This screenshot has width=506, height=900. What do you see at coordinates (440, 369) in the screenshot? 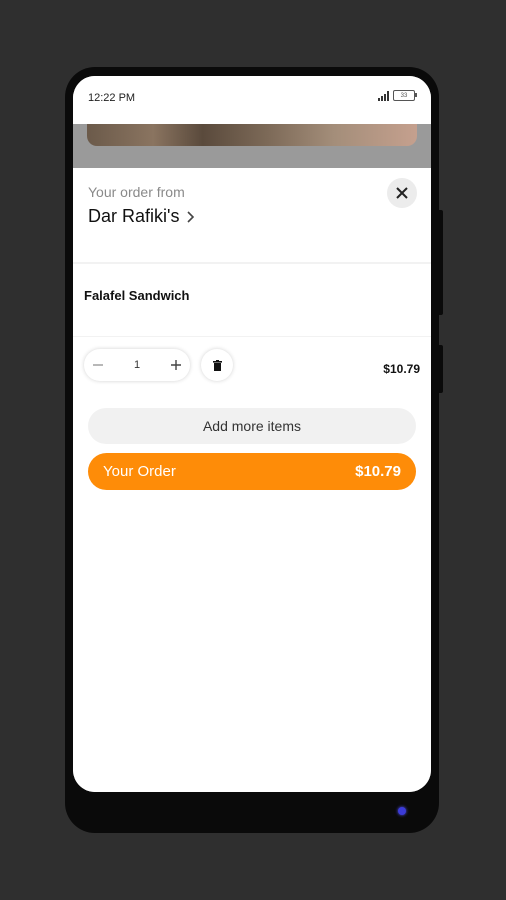
I see `phone-power-button` at bounding box center [440, 369].